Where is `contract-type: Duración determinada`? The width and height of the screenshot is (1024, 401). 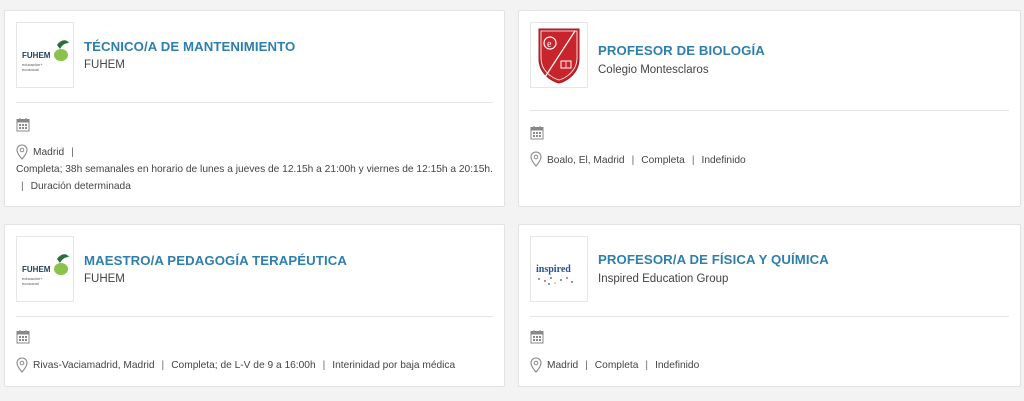 contract-type: Duración determinada is located at coordinates (80, 186).